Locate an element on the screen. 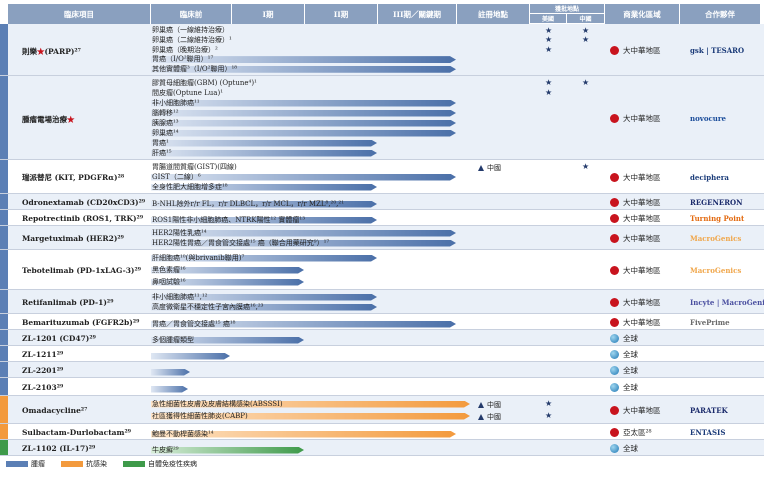  partner-logo: deciphera is located at coordinates (709, 177).